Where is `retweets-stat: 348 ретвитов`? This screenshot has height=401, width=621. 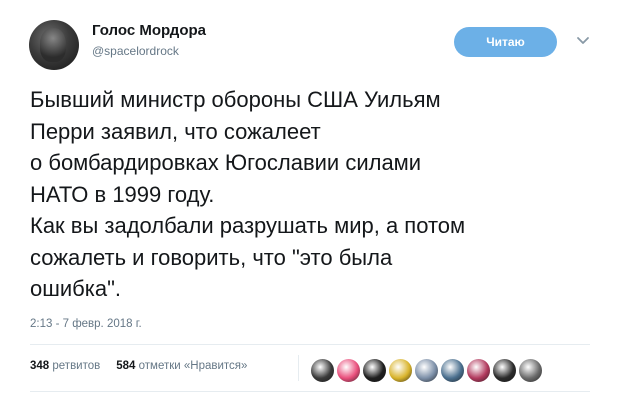
retweets-stat: 348 ретвитов is located at coordinates (65, 366).